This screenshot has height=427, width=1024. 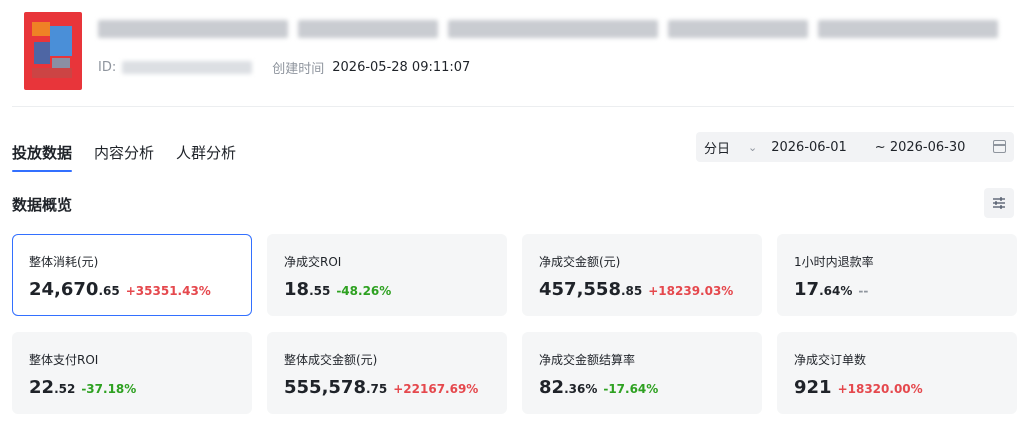 What do you see at coordinates (880, 389) in the screenshot?
I see `metric-change: +18320.00%` at bounding box center [880, 389].